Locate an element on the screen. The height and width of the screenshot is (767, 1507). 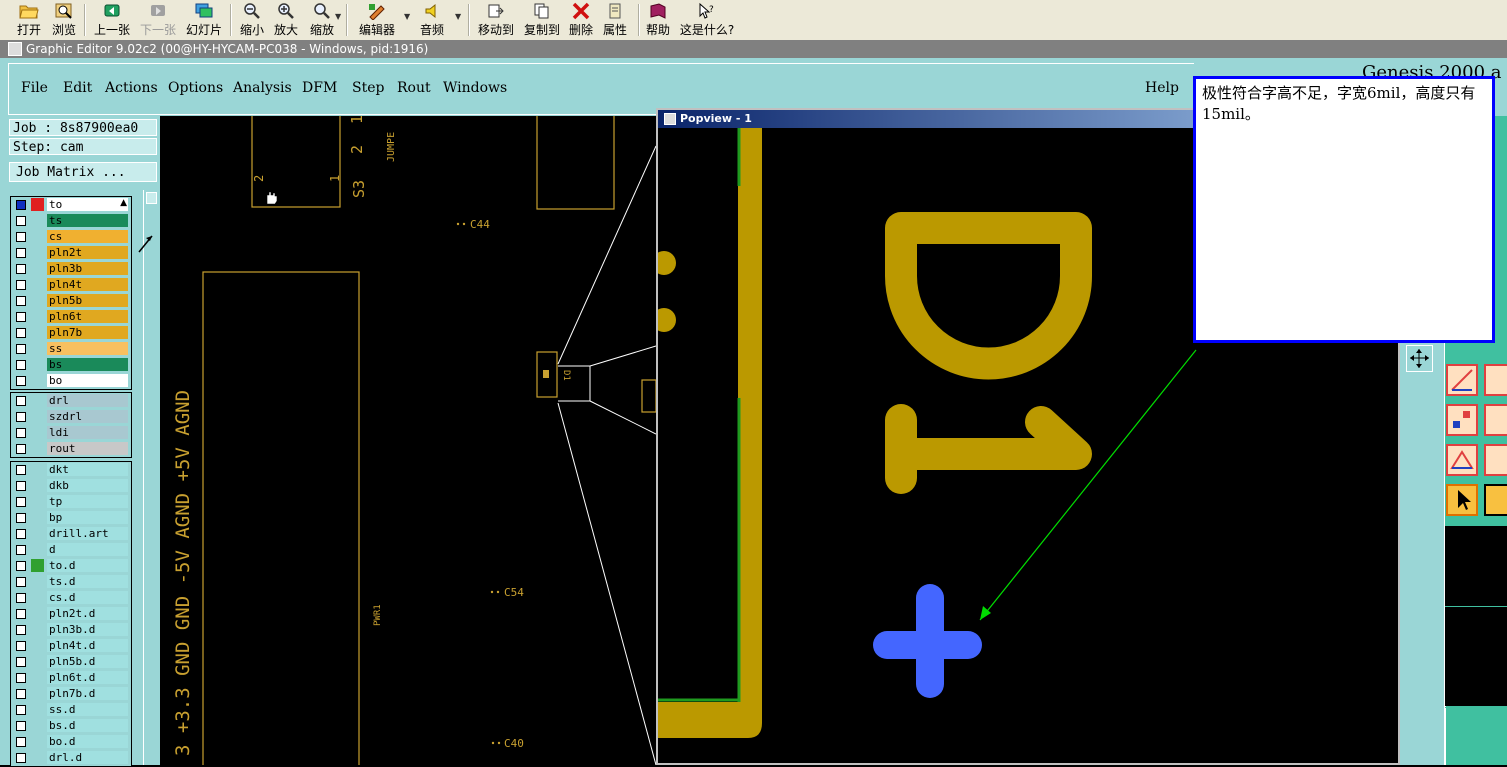
layer-row-dkb: dkb is located at coordinates (71, 486).